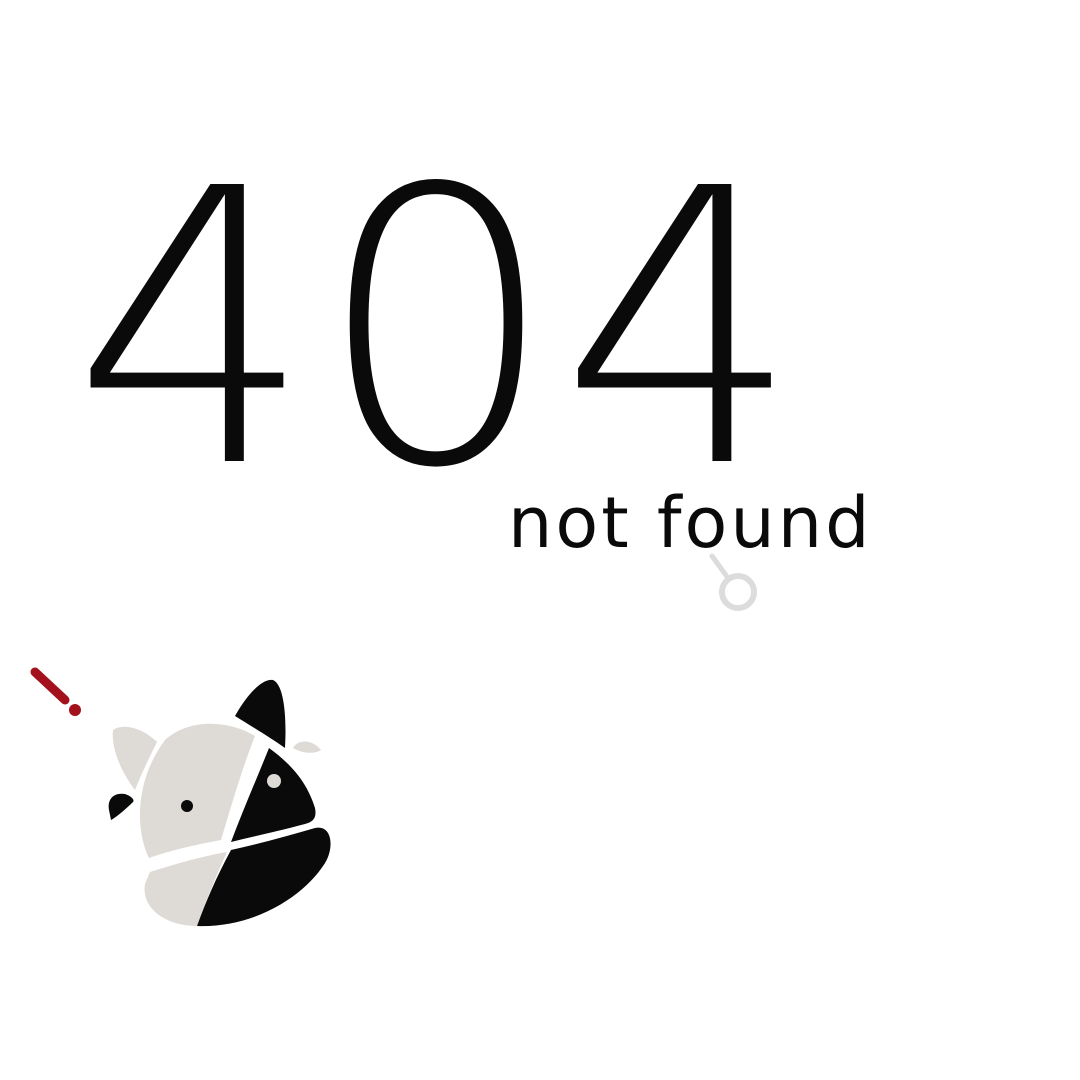  Describe the element at coordinates (733, 582) in the screenshot. I see `magnifier-icon` at that location.